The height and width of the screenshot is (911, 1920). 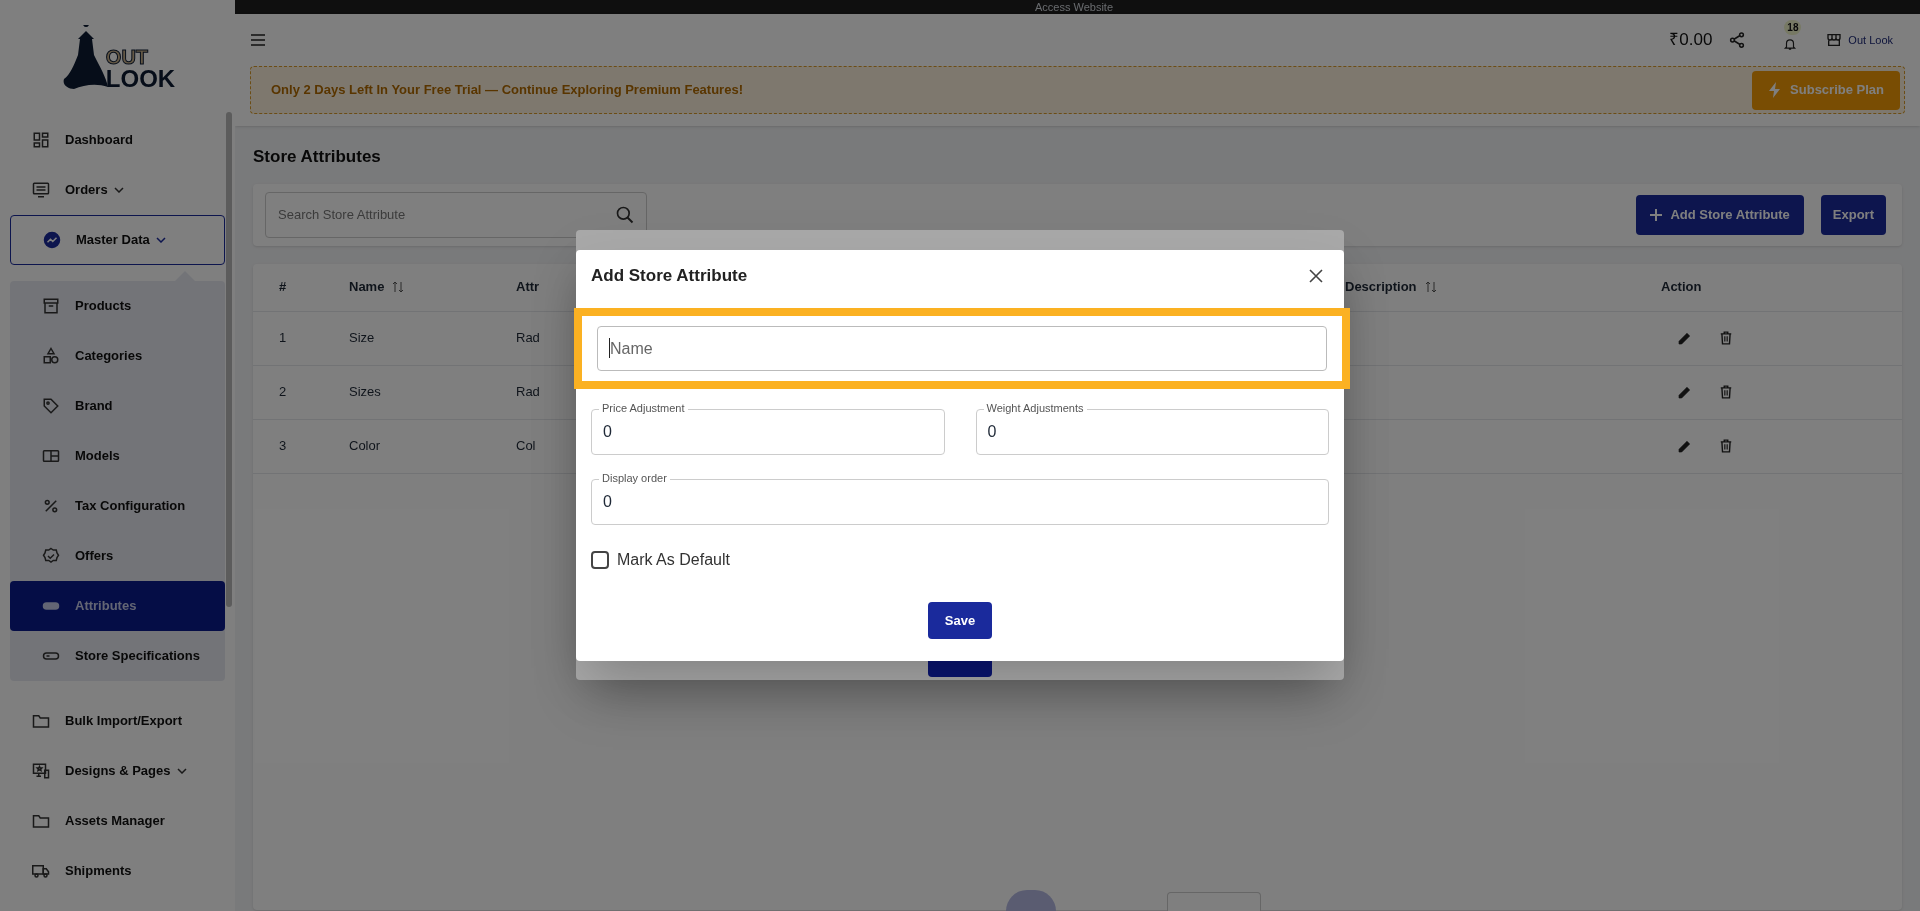 What do you see at coordinates (669, 276) in the screenshot?
I see `dialog-title: Add Store Attribute` at bounding box center [669, 276].